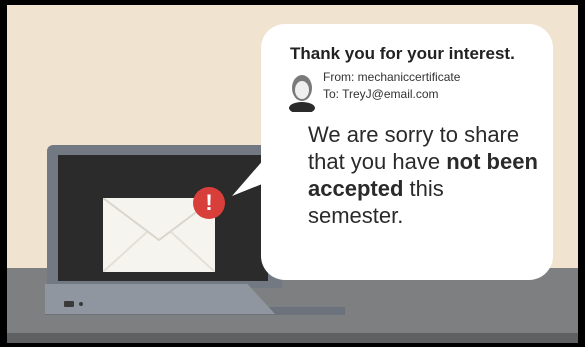 The width and height of the screenshot is (585, 347). I want to click on email-to: To: TreyJ@email.com, so click(381, 94).